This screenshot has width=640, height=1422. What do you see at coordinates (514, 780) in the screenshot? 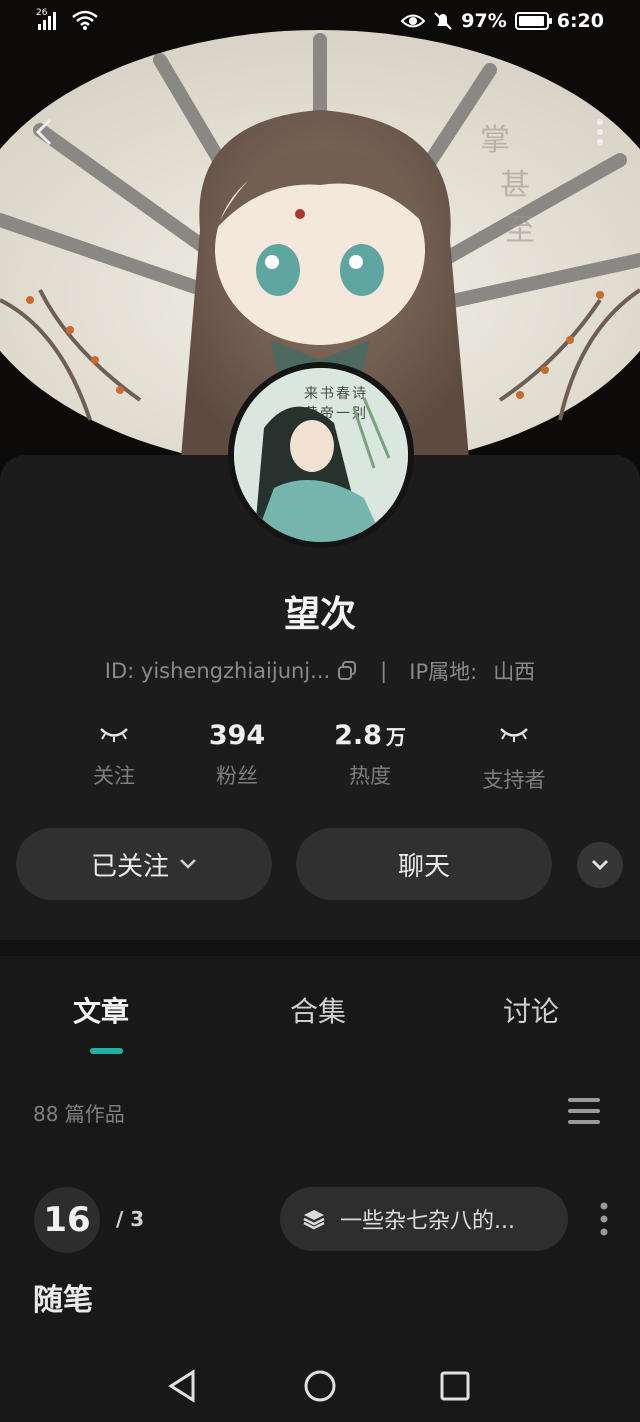
I see `stat-label: 支持者` at bounding box center [514, 780].